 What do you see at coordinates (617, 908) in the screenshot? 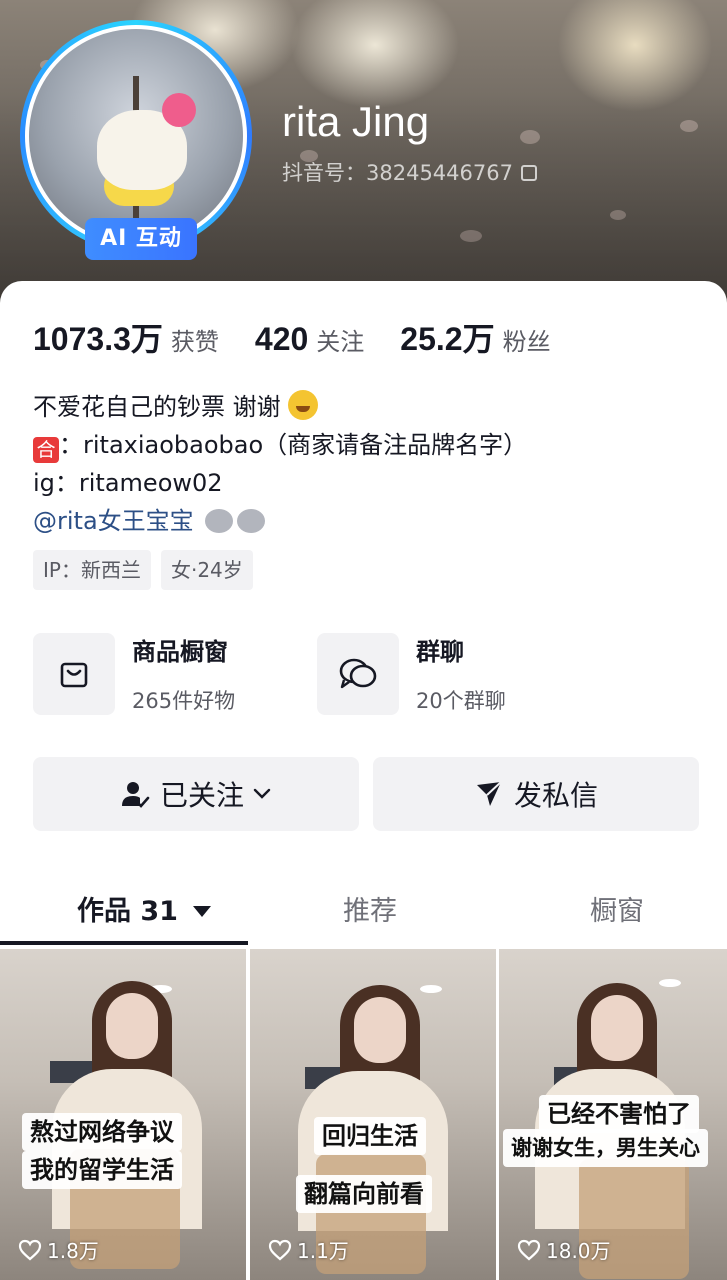
I see `tab-showcase: 橱窗` at bounding box center [617, 908].